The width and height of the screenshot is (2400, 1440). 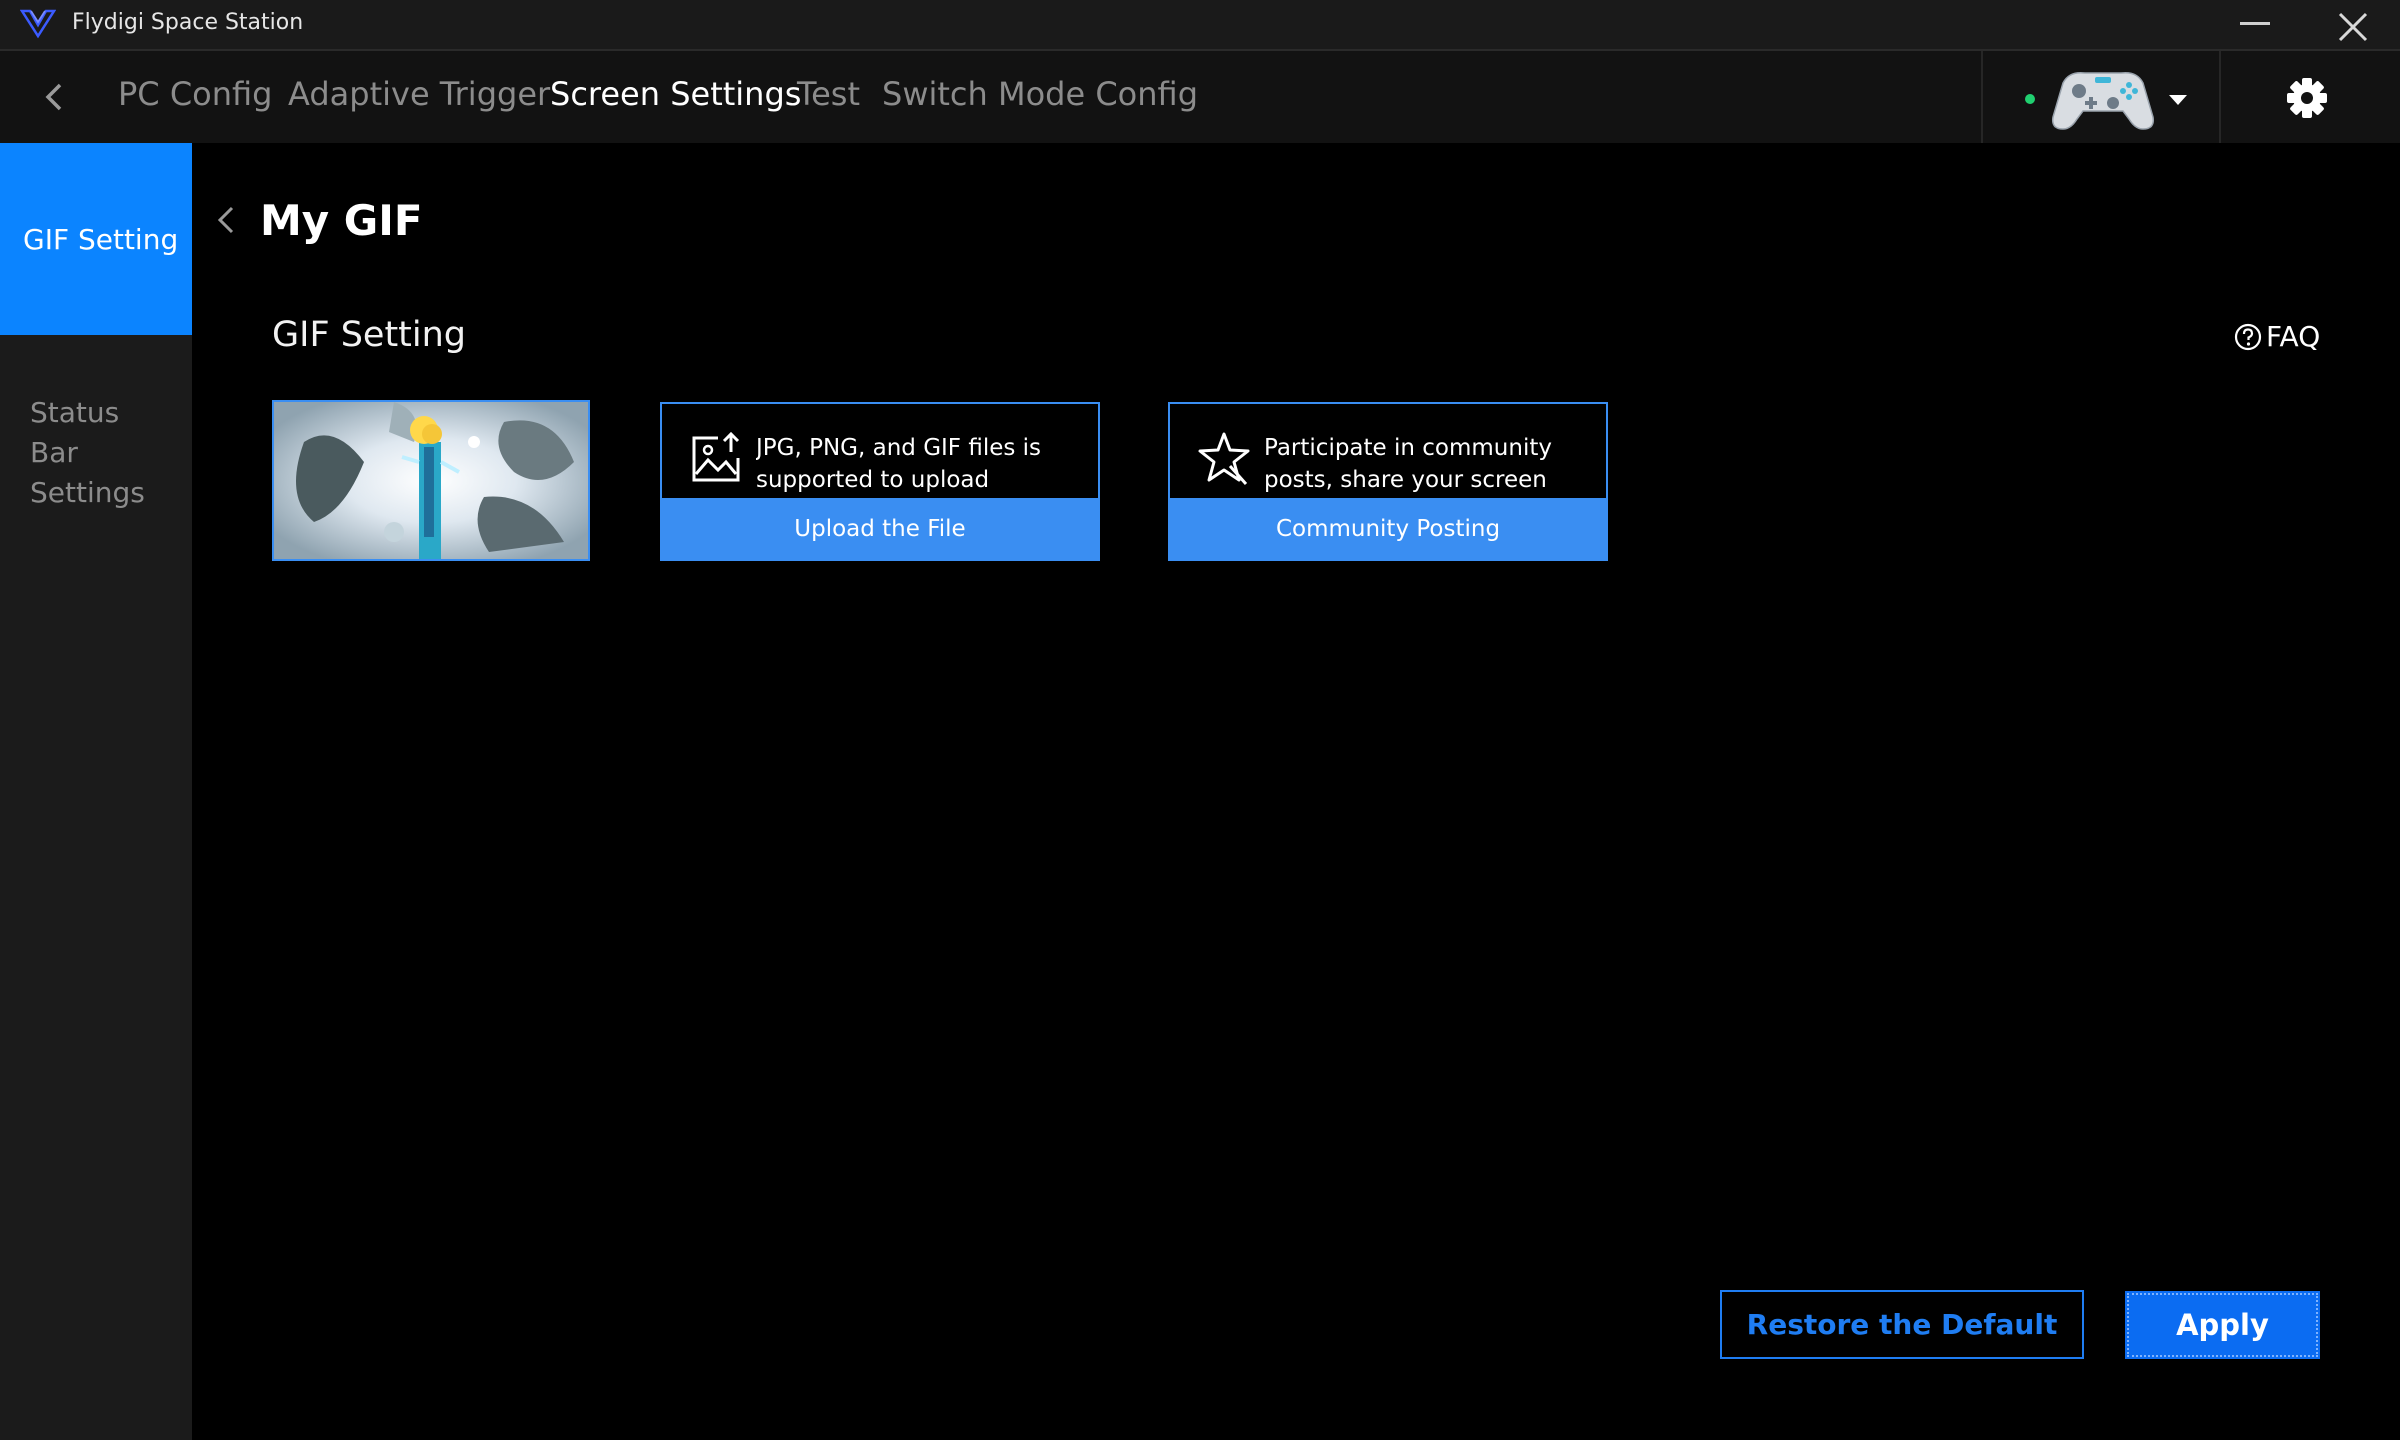 What do you see at coordinates (1200, 25) in the screenshot?
I see `title-bar: Flydigi Space Station` at bounding box center [1200, 25].